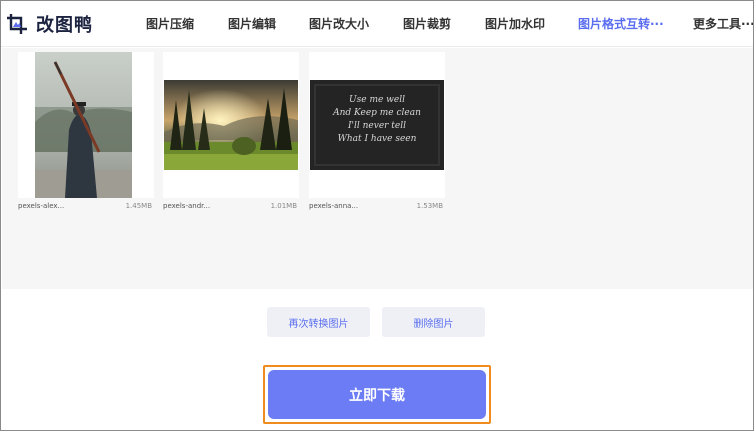 The image size is (754, 431). What do you see at coordinates (515, 24) in the screenshot?
I see `nav-item-watermark: 图片加水印` at bounding box center [515, 24].